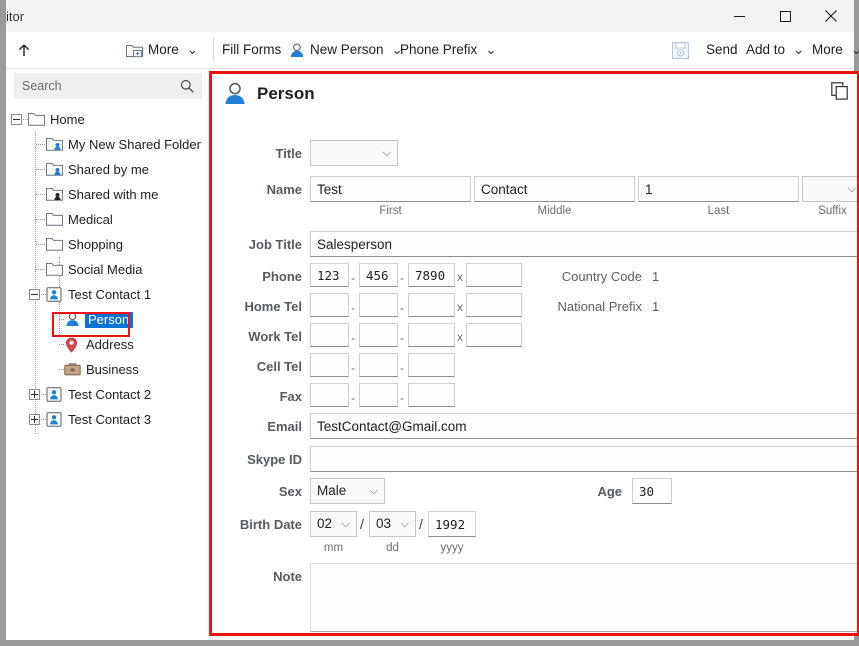  What do you see at coordinates (402, 338) in the screenshot?
I see `work-tel-dash-2: -` at bounding box center [402, 338].